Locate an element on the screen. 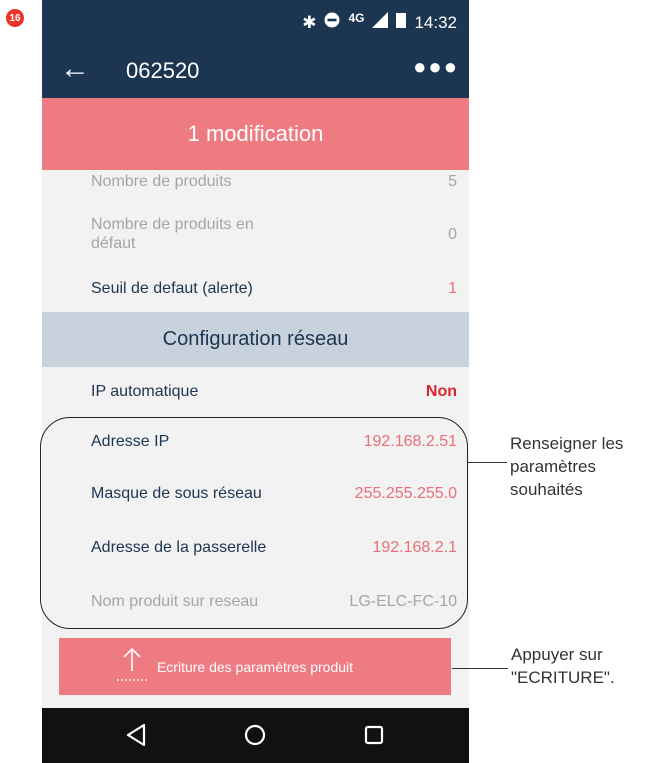 Image resolution: width=651 pixels, height=763 pixels. row-label: Seuil de defaut (alerte) is located at coordinates (172, 288).